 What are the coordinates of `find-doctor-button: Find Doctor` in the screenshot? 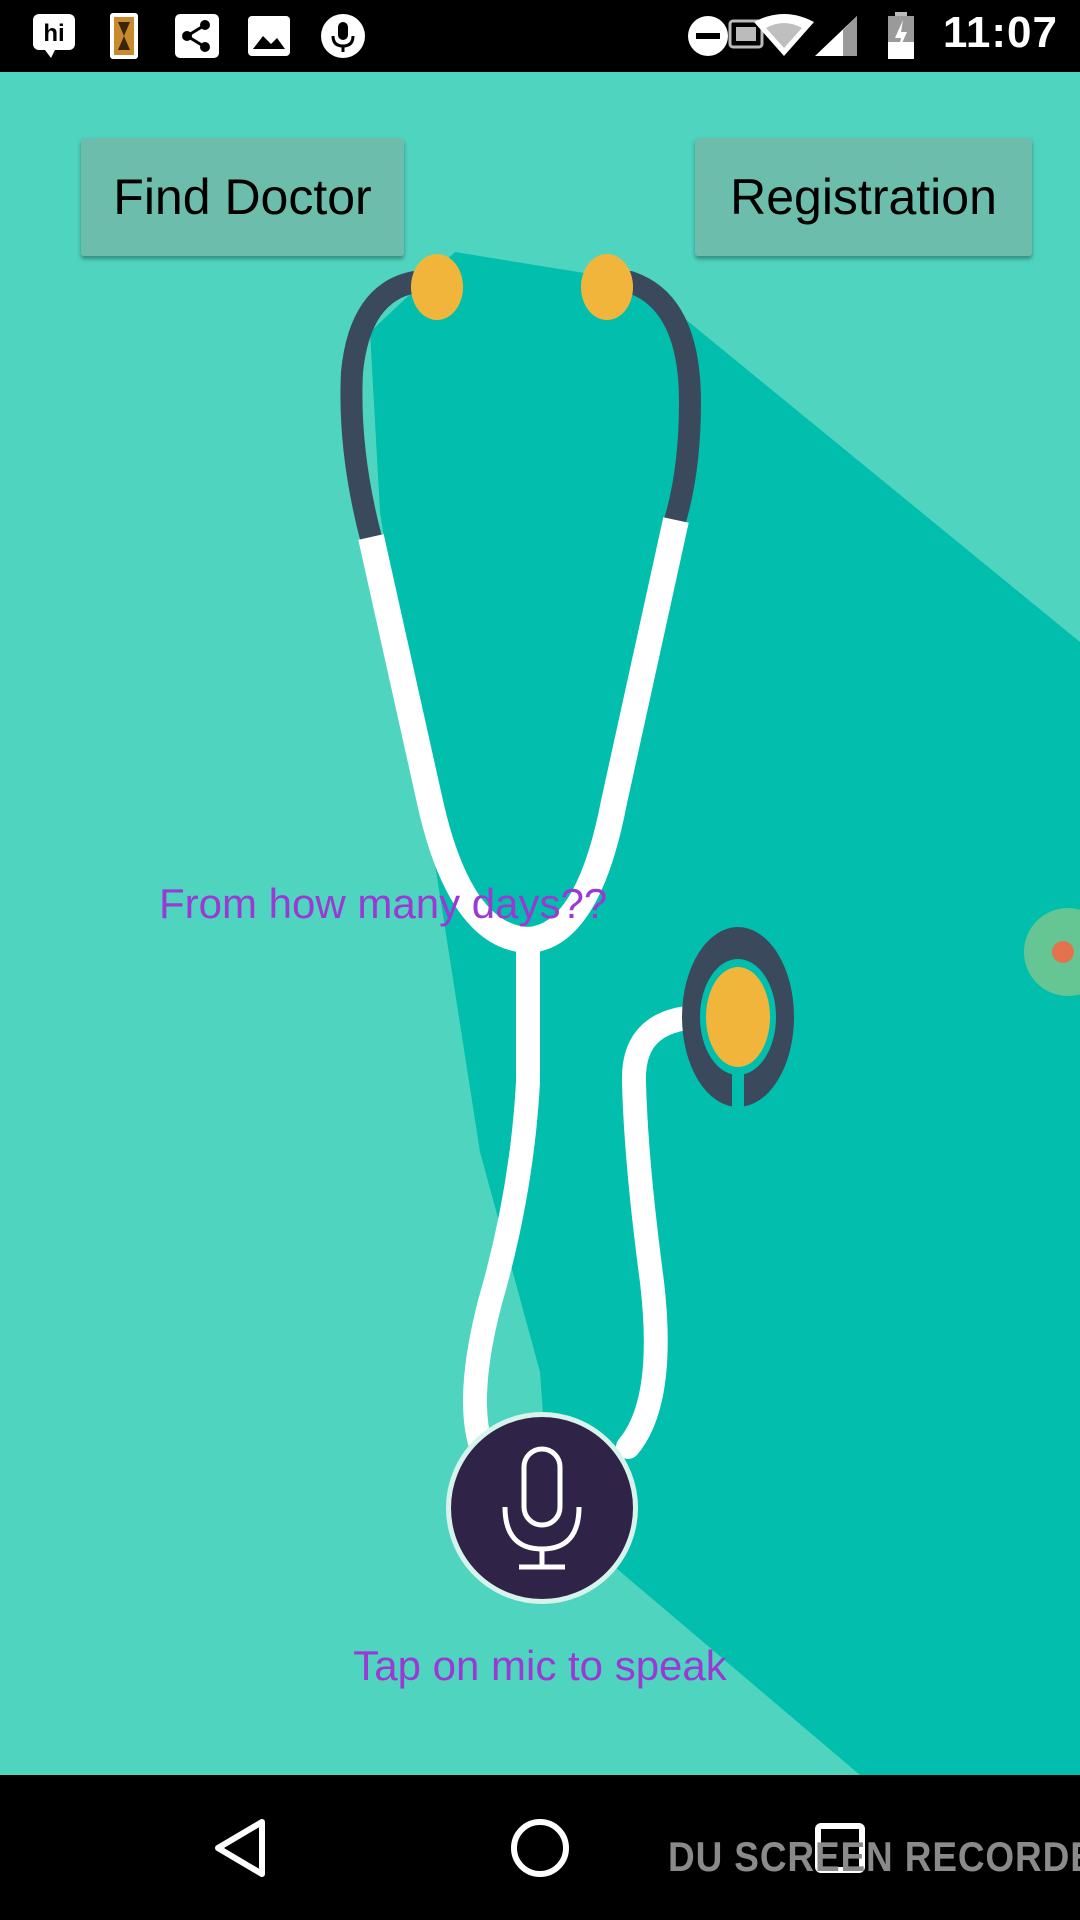 It's located at (242, 197).